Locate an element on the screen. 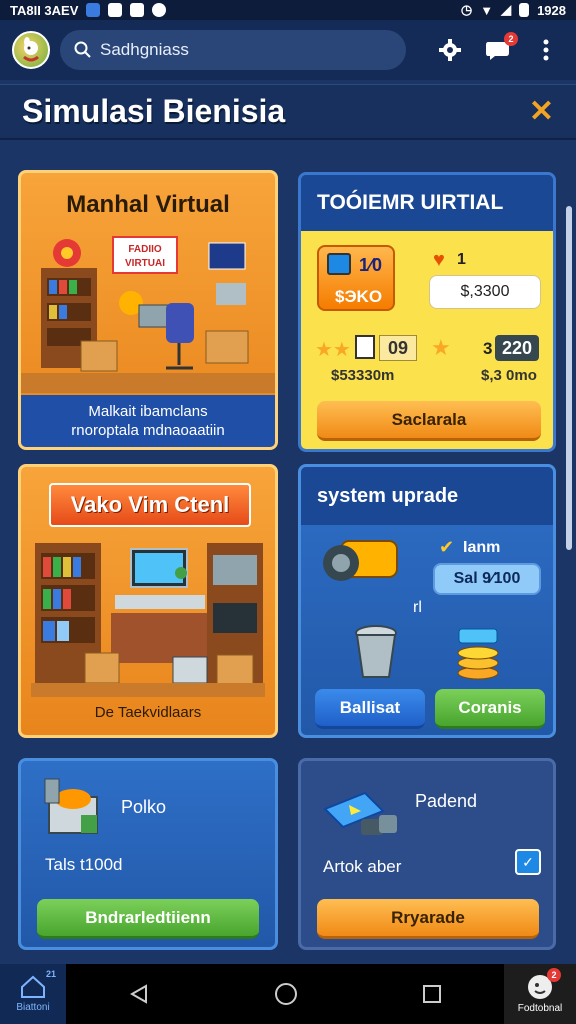 The height and width of the screenshot is (1024, 576). stat-2-value: 220 is located at coordinates (517, 348).